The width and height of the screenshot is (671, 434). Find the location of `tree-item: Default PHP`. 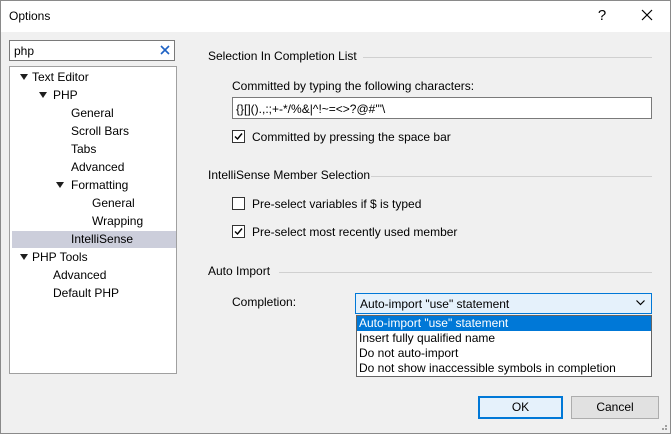

tree-item: Default PHP is located at coordinates (93, 293).